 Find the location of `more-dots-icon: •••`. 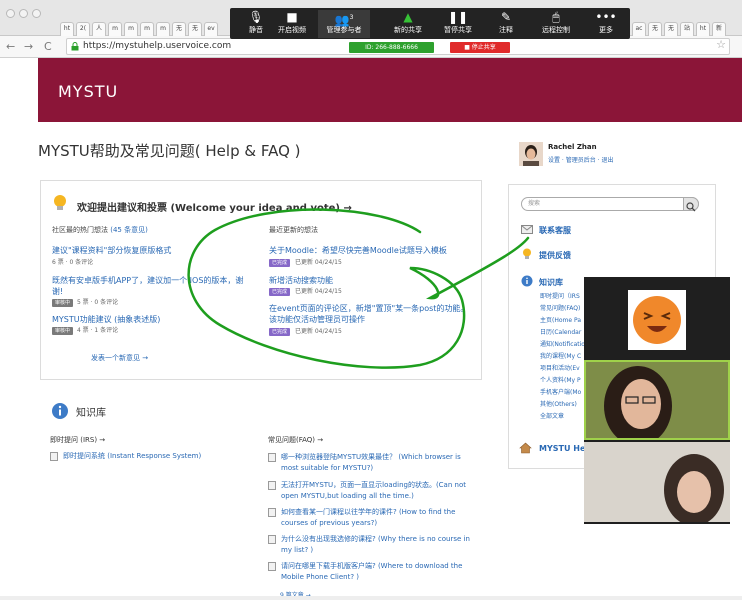

more-dots-icon: ••• is located at coordinates (606, 17).